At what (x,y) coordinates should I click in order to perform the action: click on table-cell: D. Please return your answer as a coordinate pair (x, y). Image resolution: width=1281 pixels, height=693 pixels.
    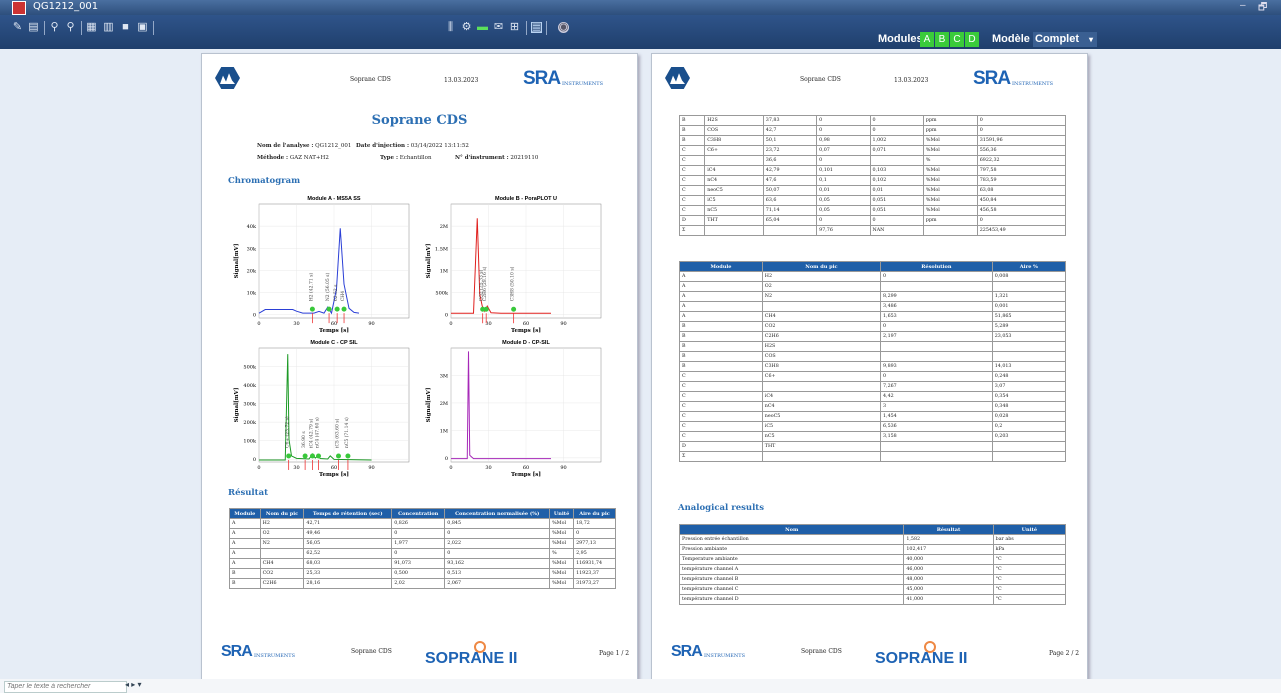
    Looking at the image, I should click on (692, 220).